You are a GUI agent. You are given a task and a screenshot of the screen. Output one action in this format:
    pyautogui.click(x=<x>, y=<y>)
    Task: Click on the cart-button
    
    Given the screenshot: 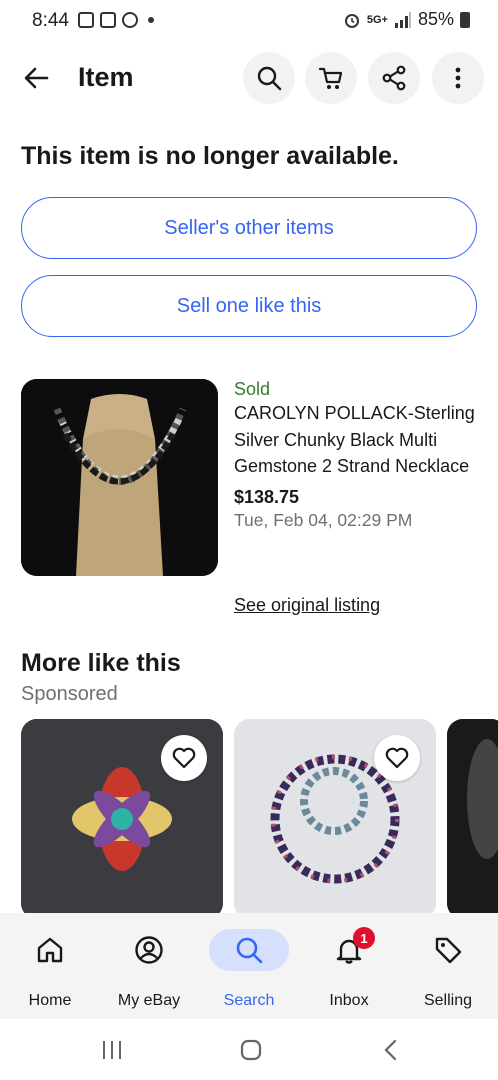 What is the action you would take?
    pyautogui.click(x=331, y=78)
    